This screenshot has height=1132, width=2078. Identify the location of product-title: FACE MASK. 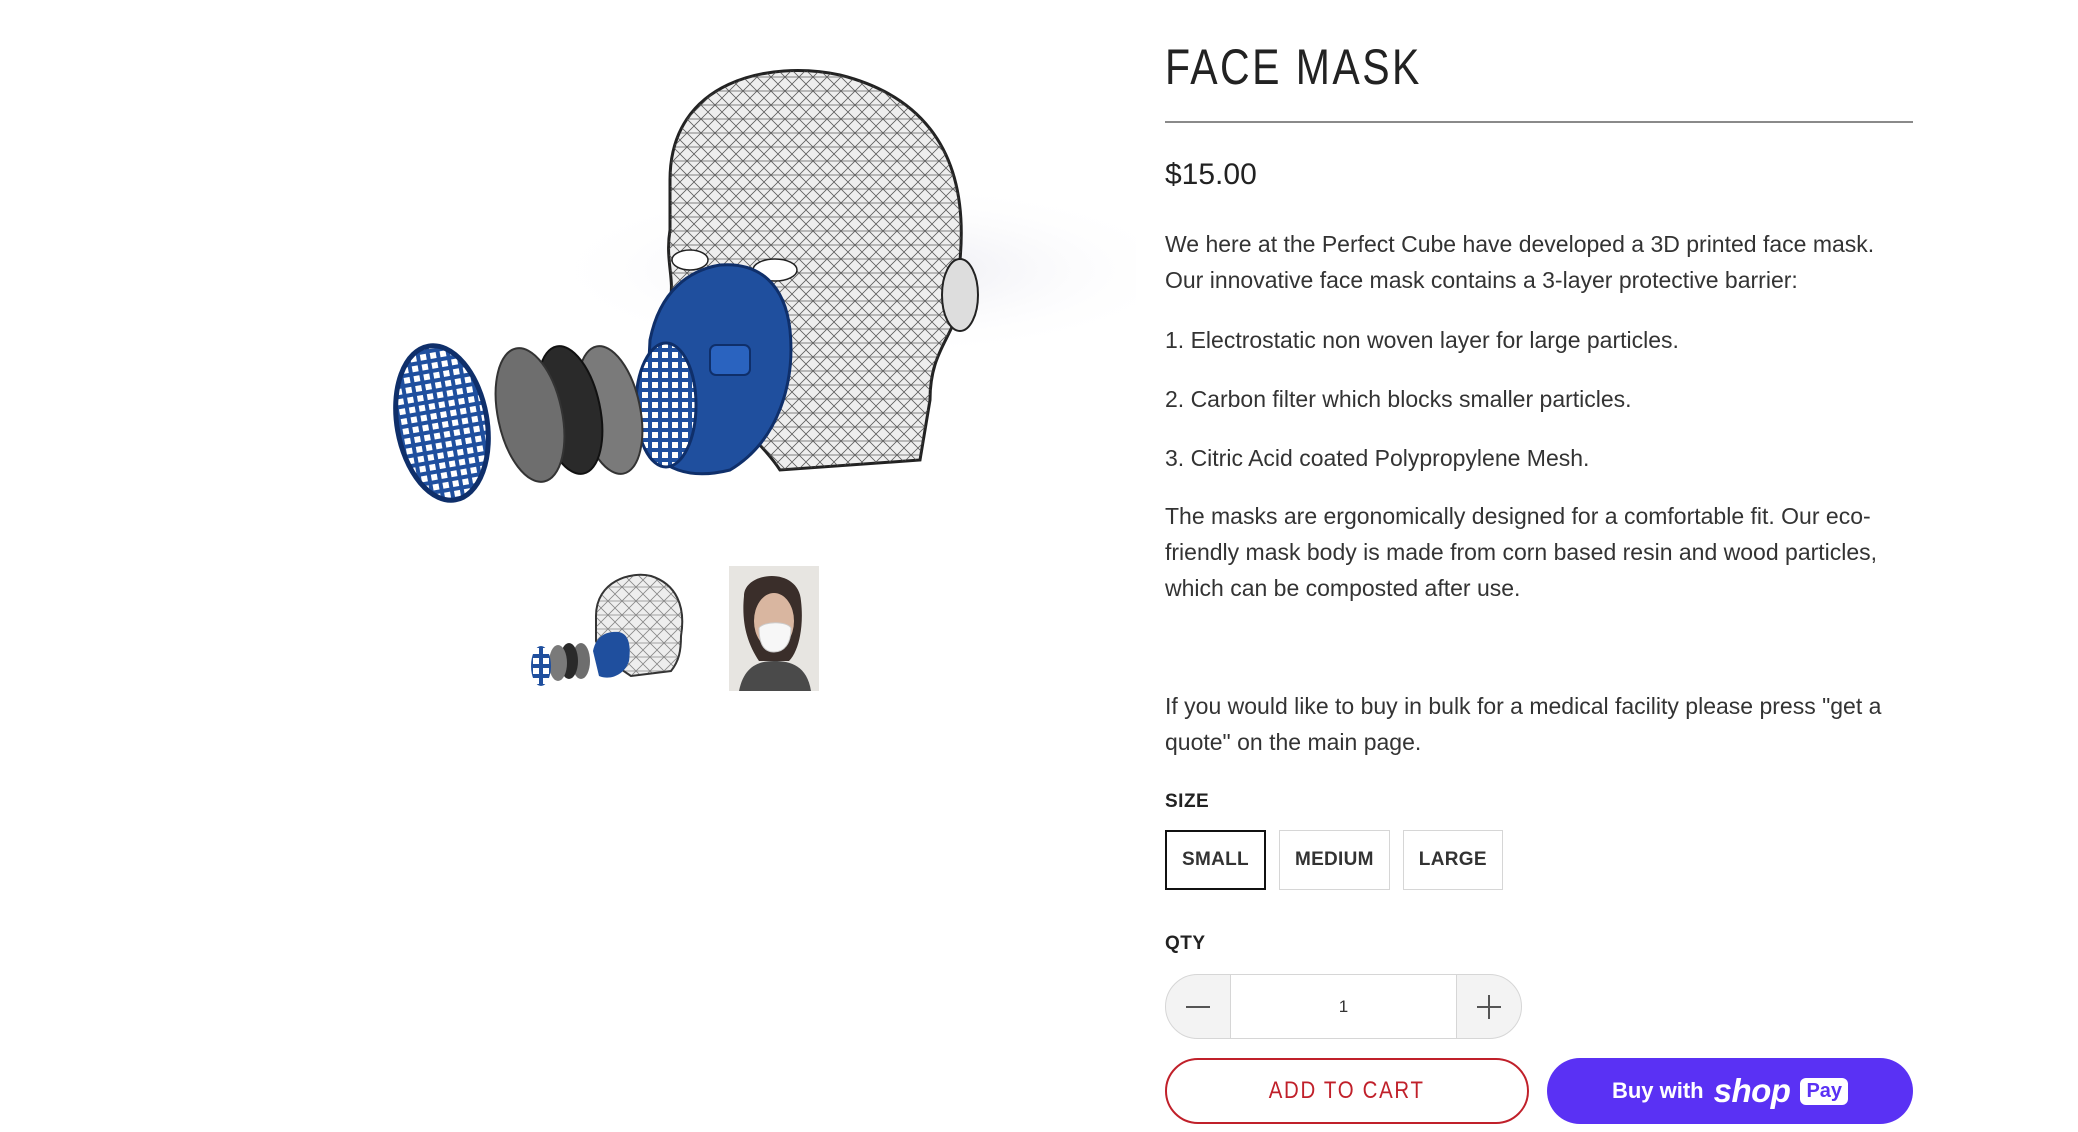
(1293, 67).